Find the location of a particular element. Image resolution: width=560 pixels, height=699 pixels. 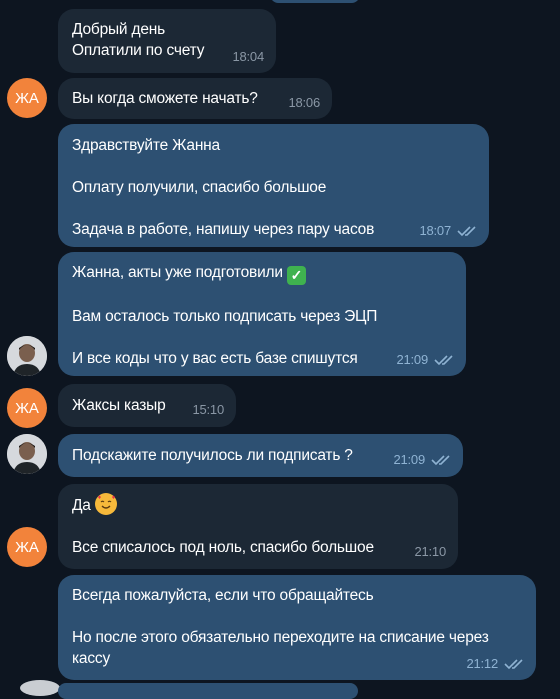

smiling-face-with-hearts-icon is located at coordinates (105, 504).